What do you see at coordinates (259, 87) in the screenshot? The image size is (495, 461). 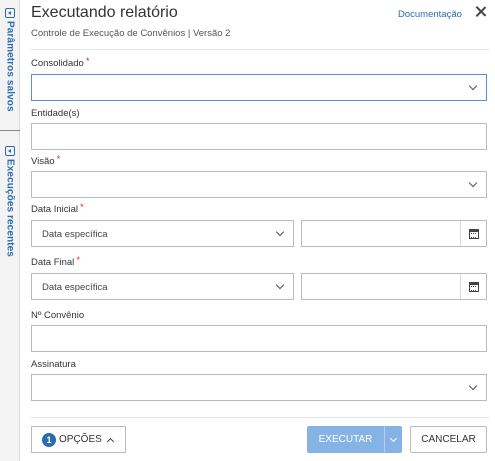 I see `consolidado-select` at bounding box center [259, 87].